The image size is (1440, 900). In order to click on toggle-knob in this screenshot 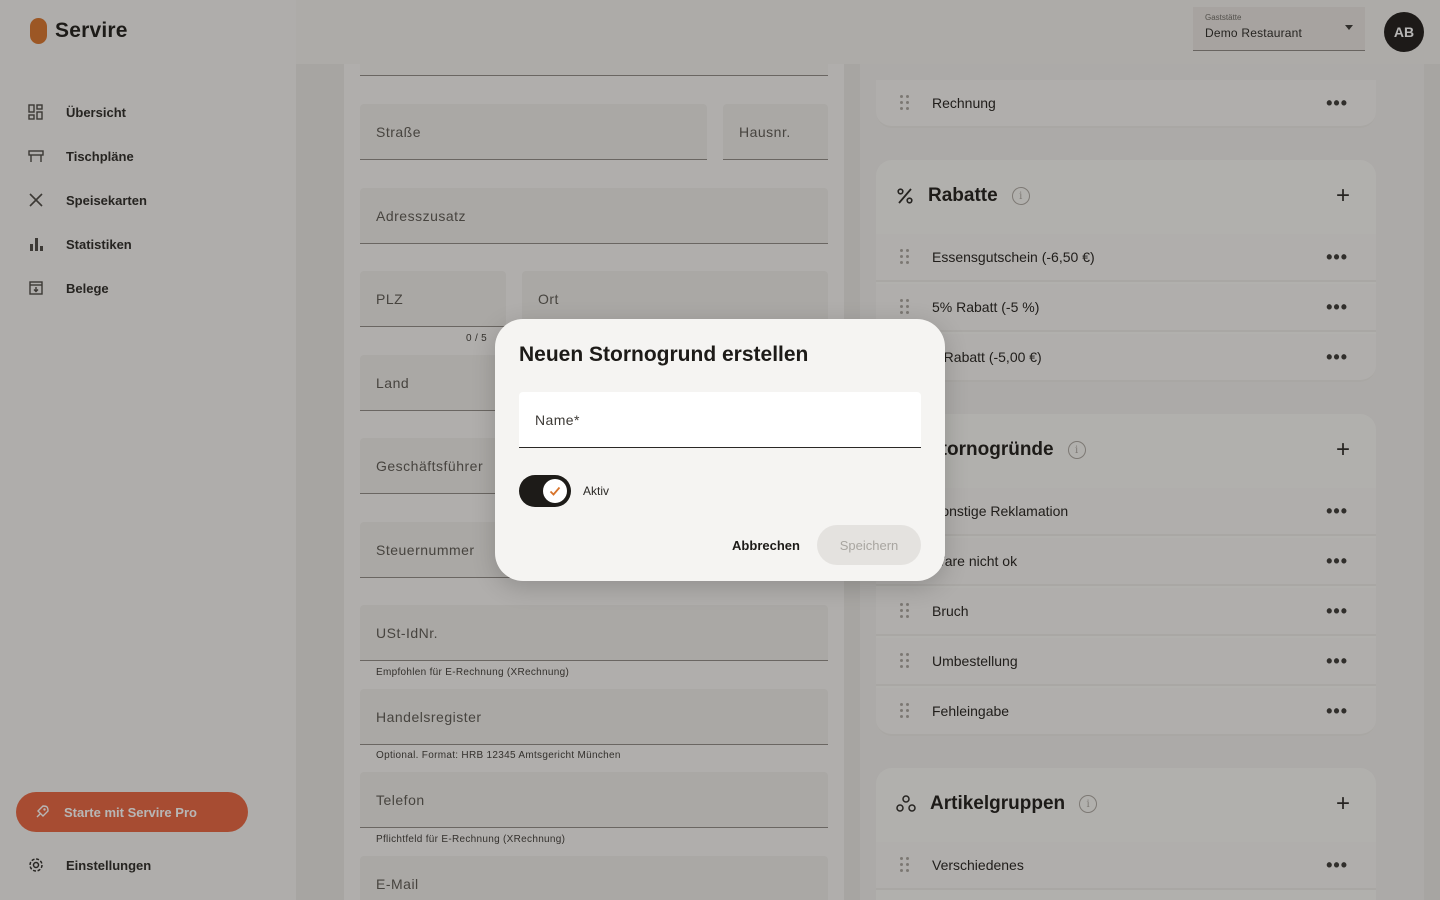, I will do `click(555, 491)`.